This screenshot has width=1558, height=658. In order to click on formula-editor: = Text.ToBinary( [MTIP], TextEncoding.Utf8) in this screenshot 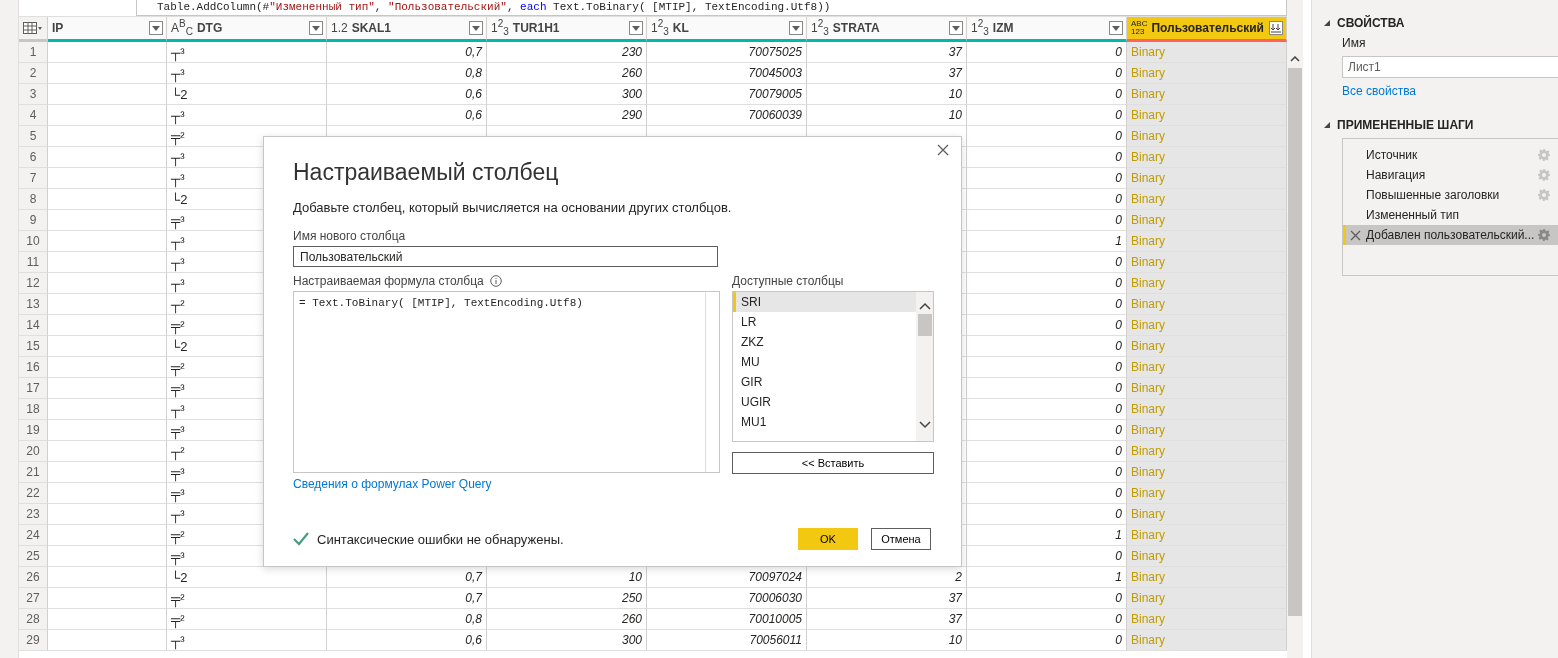, I will do `click(506, 382)`.